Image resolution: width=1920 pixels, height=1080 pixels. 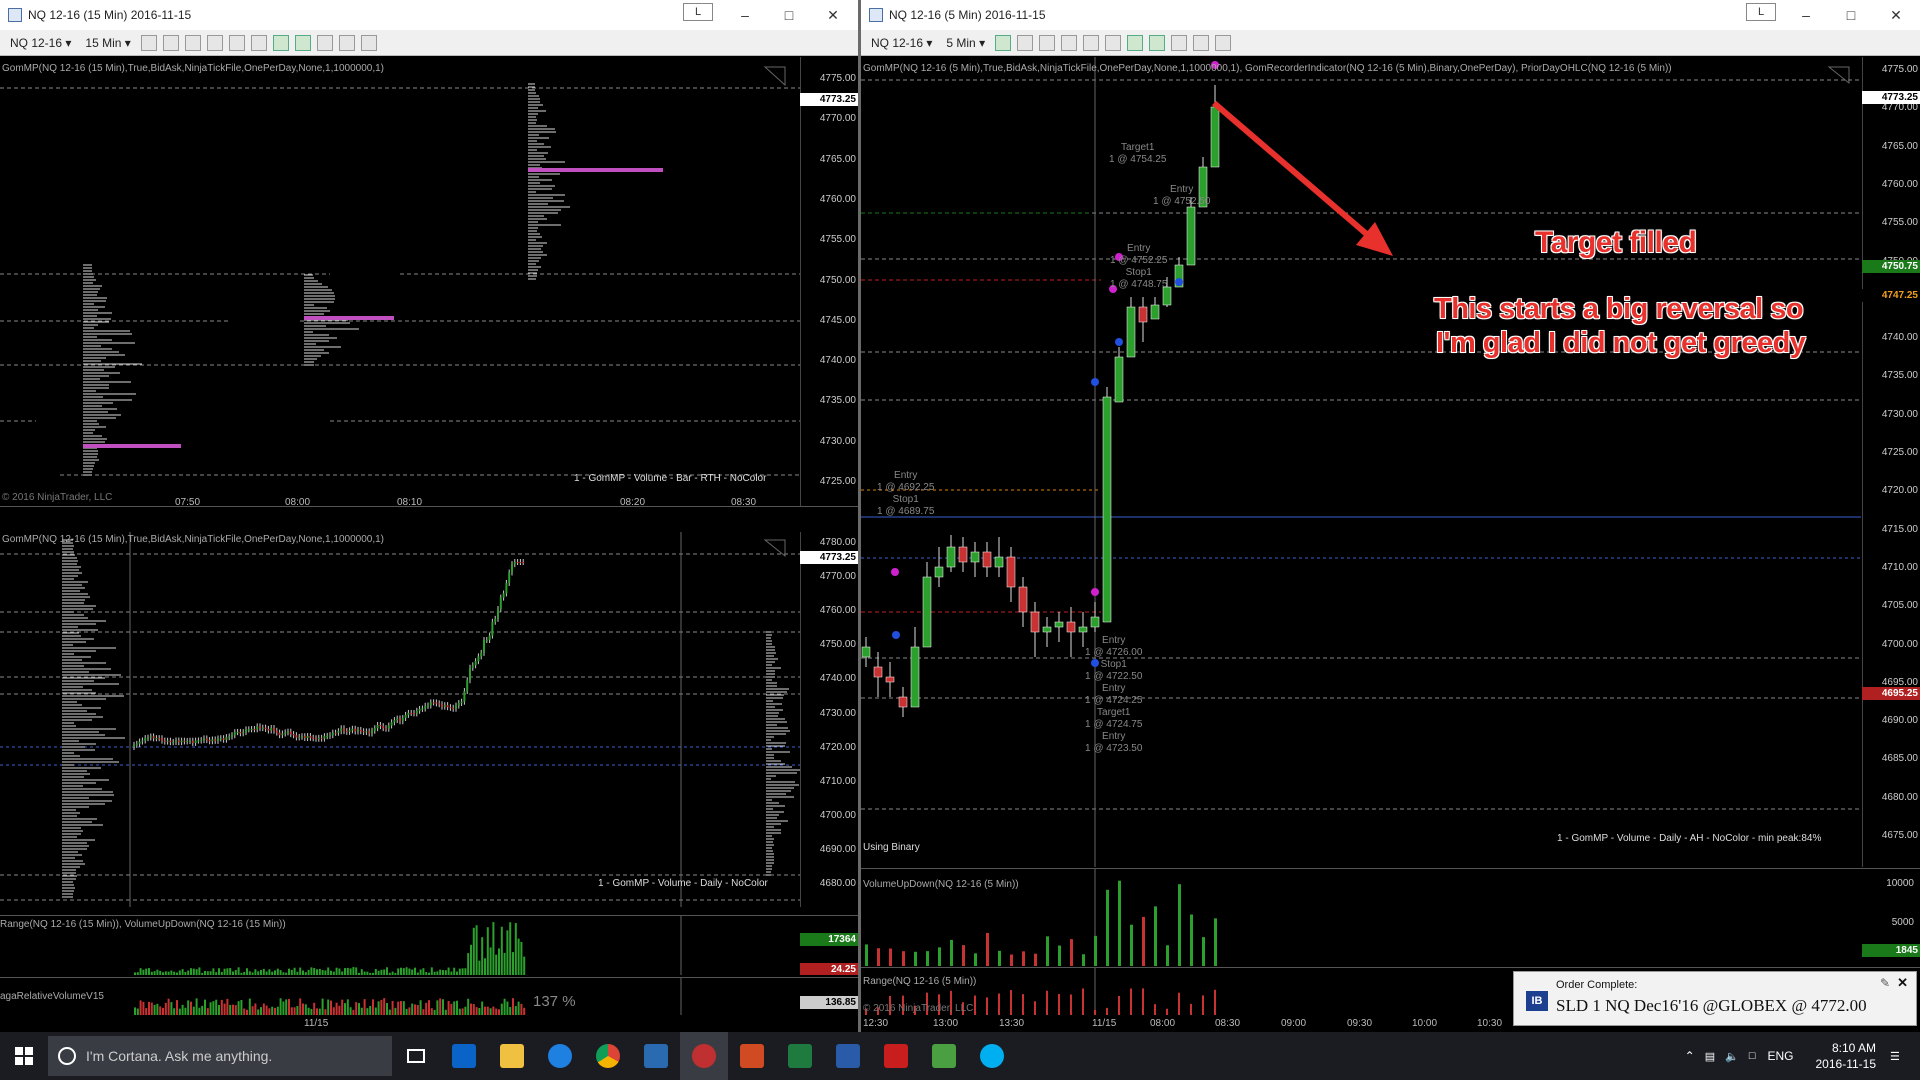 I want to click on action-center-icon: ☰, so click(x=1905, y=1056).